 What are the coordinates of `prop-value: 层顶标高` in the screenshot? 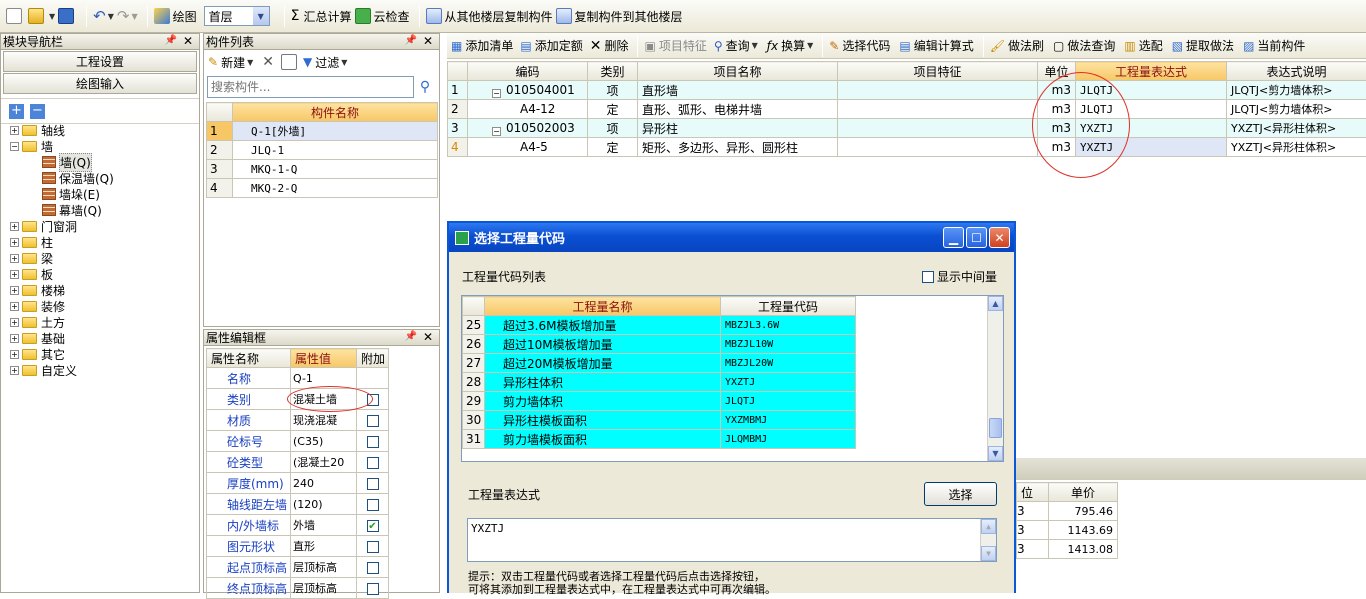 It's located at (324, 567).